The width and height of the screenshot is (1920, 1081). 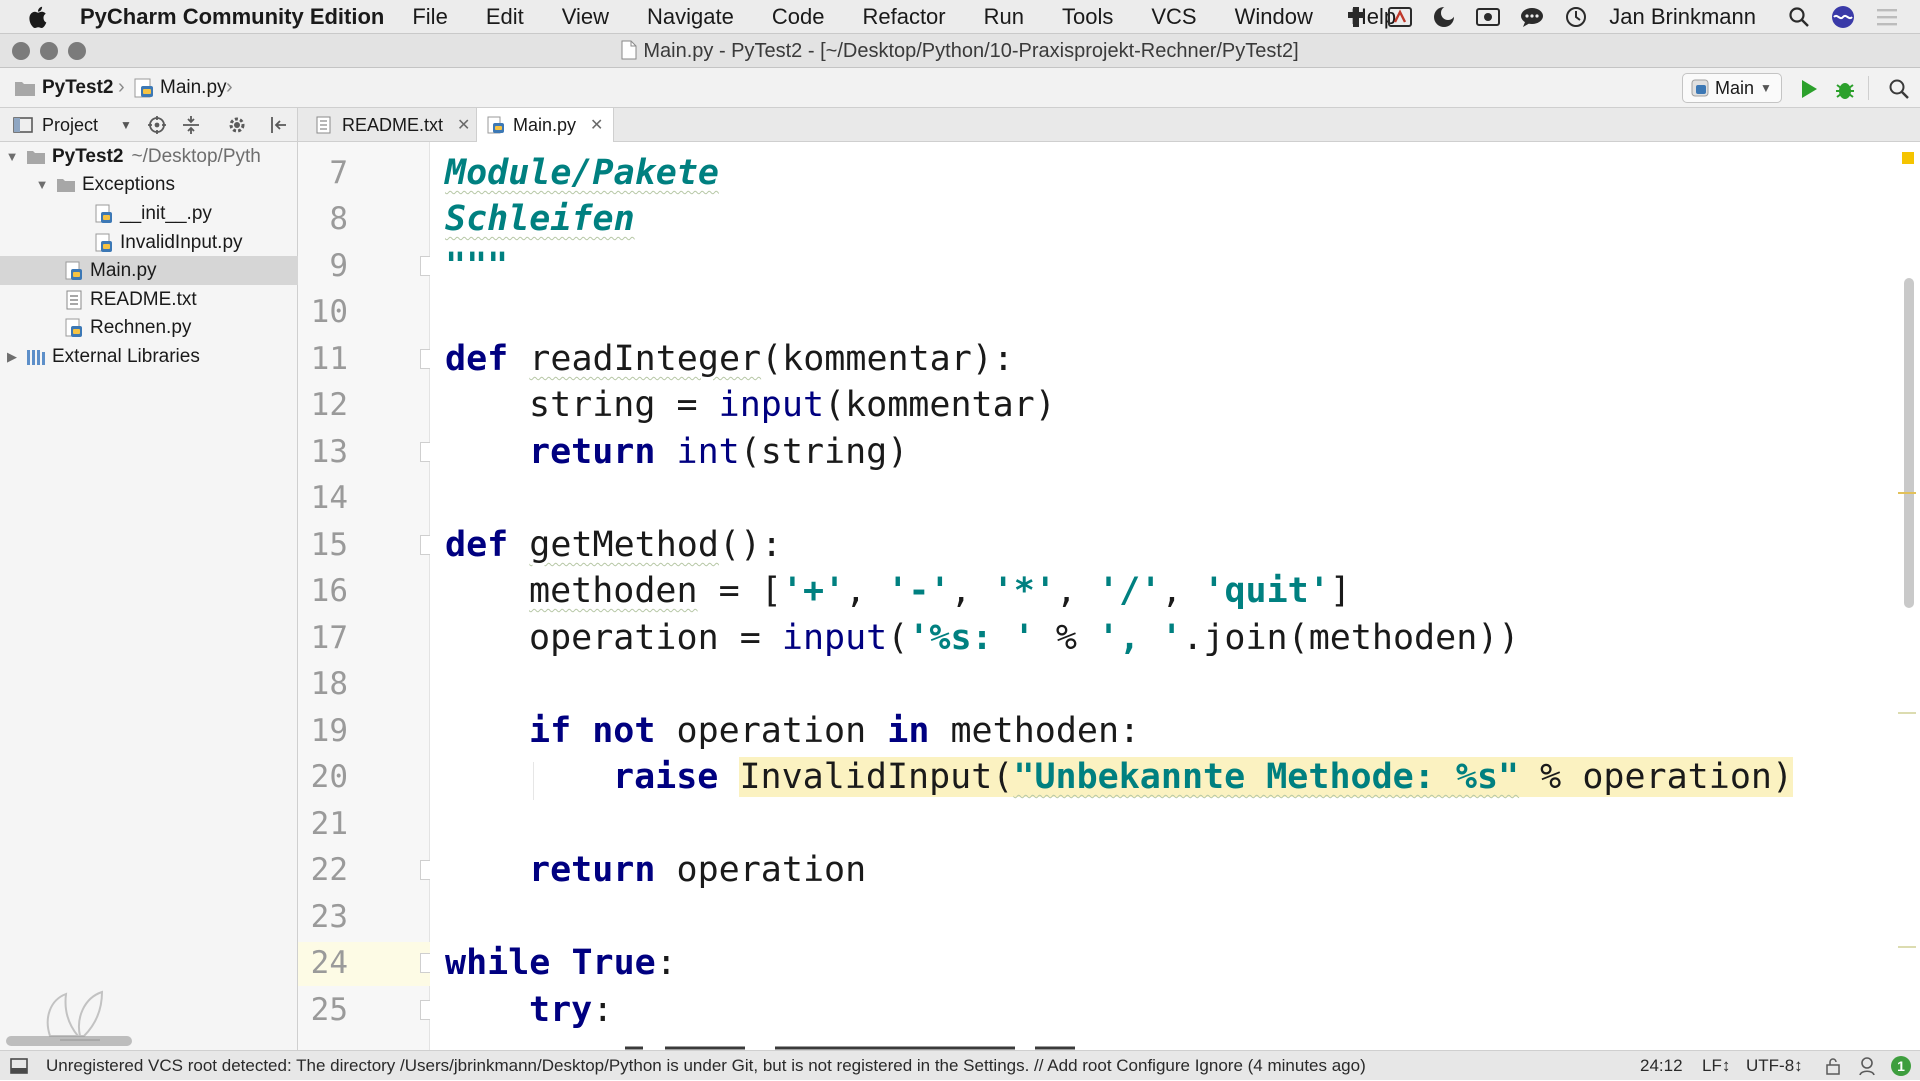 I want to click on code-line-11: def readInteger(kommentar):, so click(x=729, y=359).